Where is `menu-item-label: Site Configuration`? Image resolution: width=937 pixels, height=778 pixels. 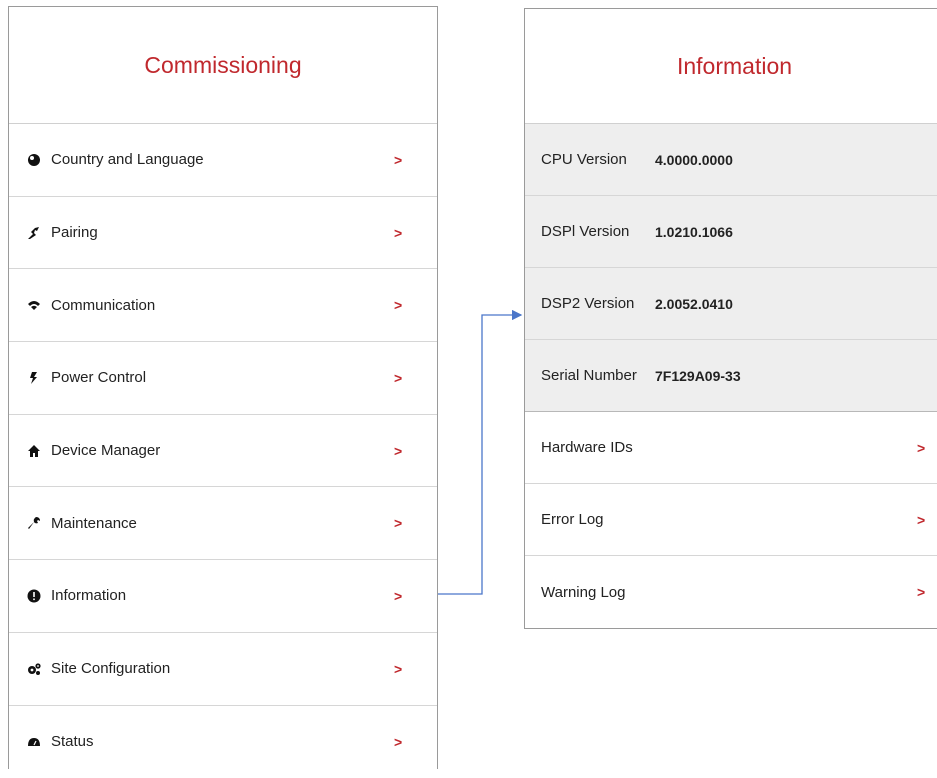
menu-item-label: Site Configuration is located at coordinates (110, 668).